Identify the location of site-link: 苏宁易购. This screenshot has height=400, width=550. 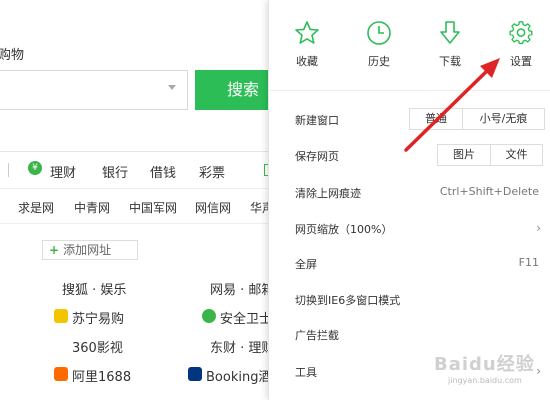
(98, 317).